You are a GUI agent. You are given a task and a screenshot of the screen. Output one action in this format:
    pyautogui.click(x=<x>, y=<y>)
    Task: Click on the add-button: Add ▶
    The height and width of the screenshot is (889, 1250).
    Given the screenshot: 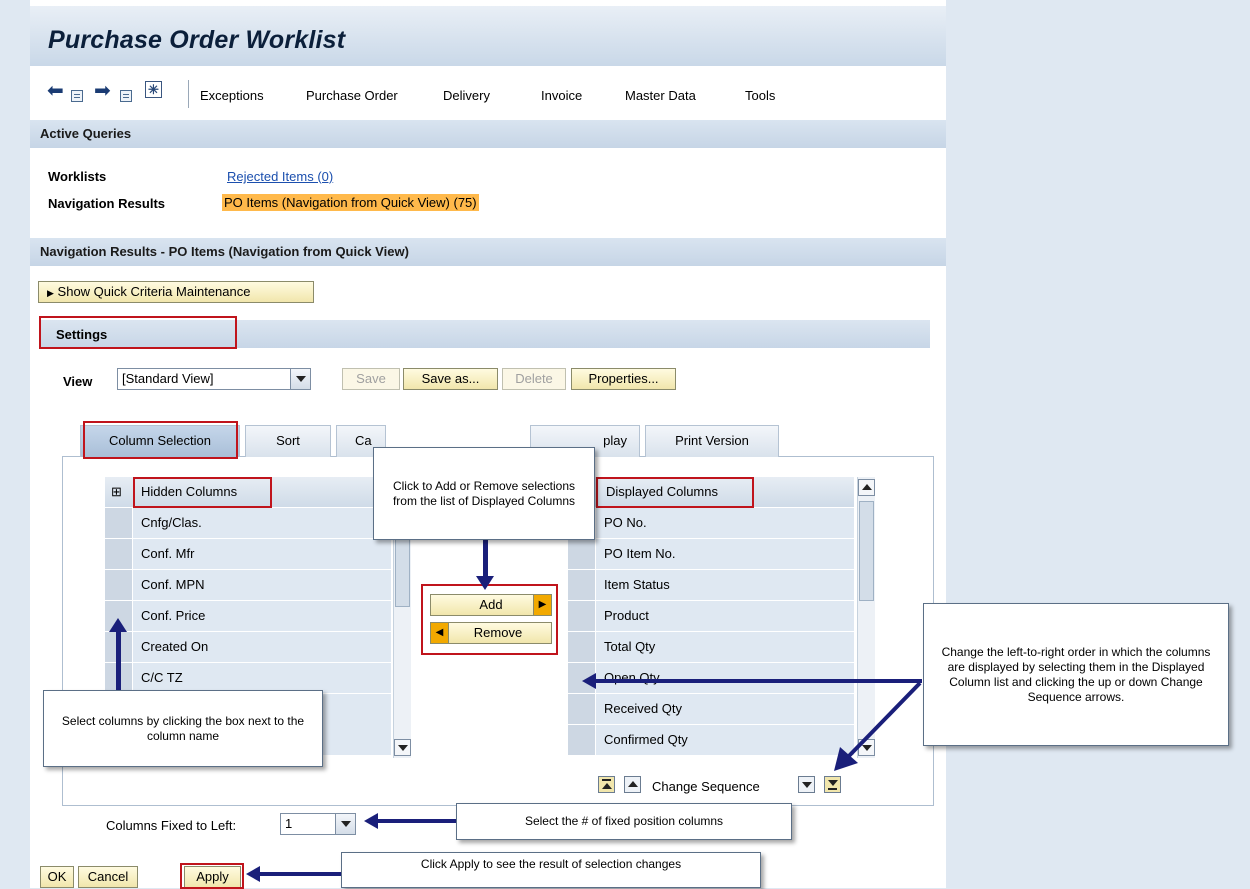 What is the action you would take?
    pyautogui.click(x=491, y=605)
    